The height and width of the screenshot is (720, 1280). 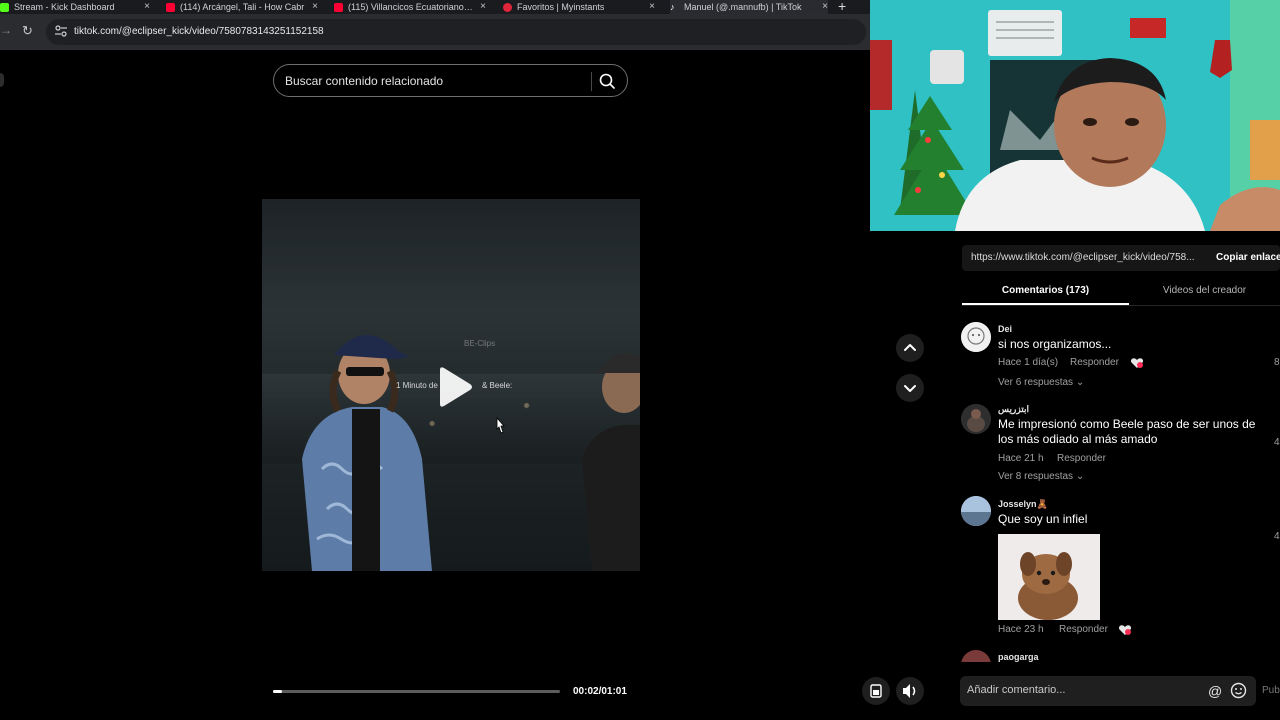 What do you see at coordinates (1204, 290) in the screenshot?
I see `tab-creator-videos: Videos del creador` at bounding box center [1204, 290].